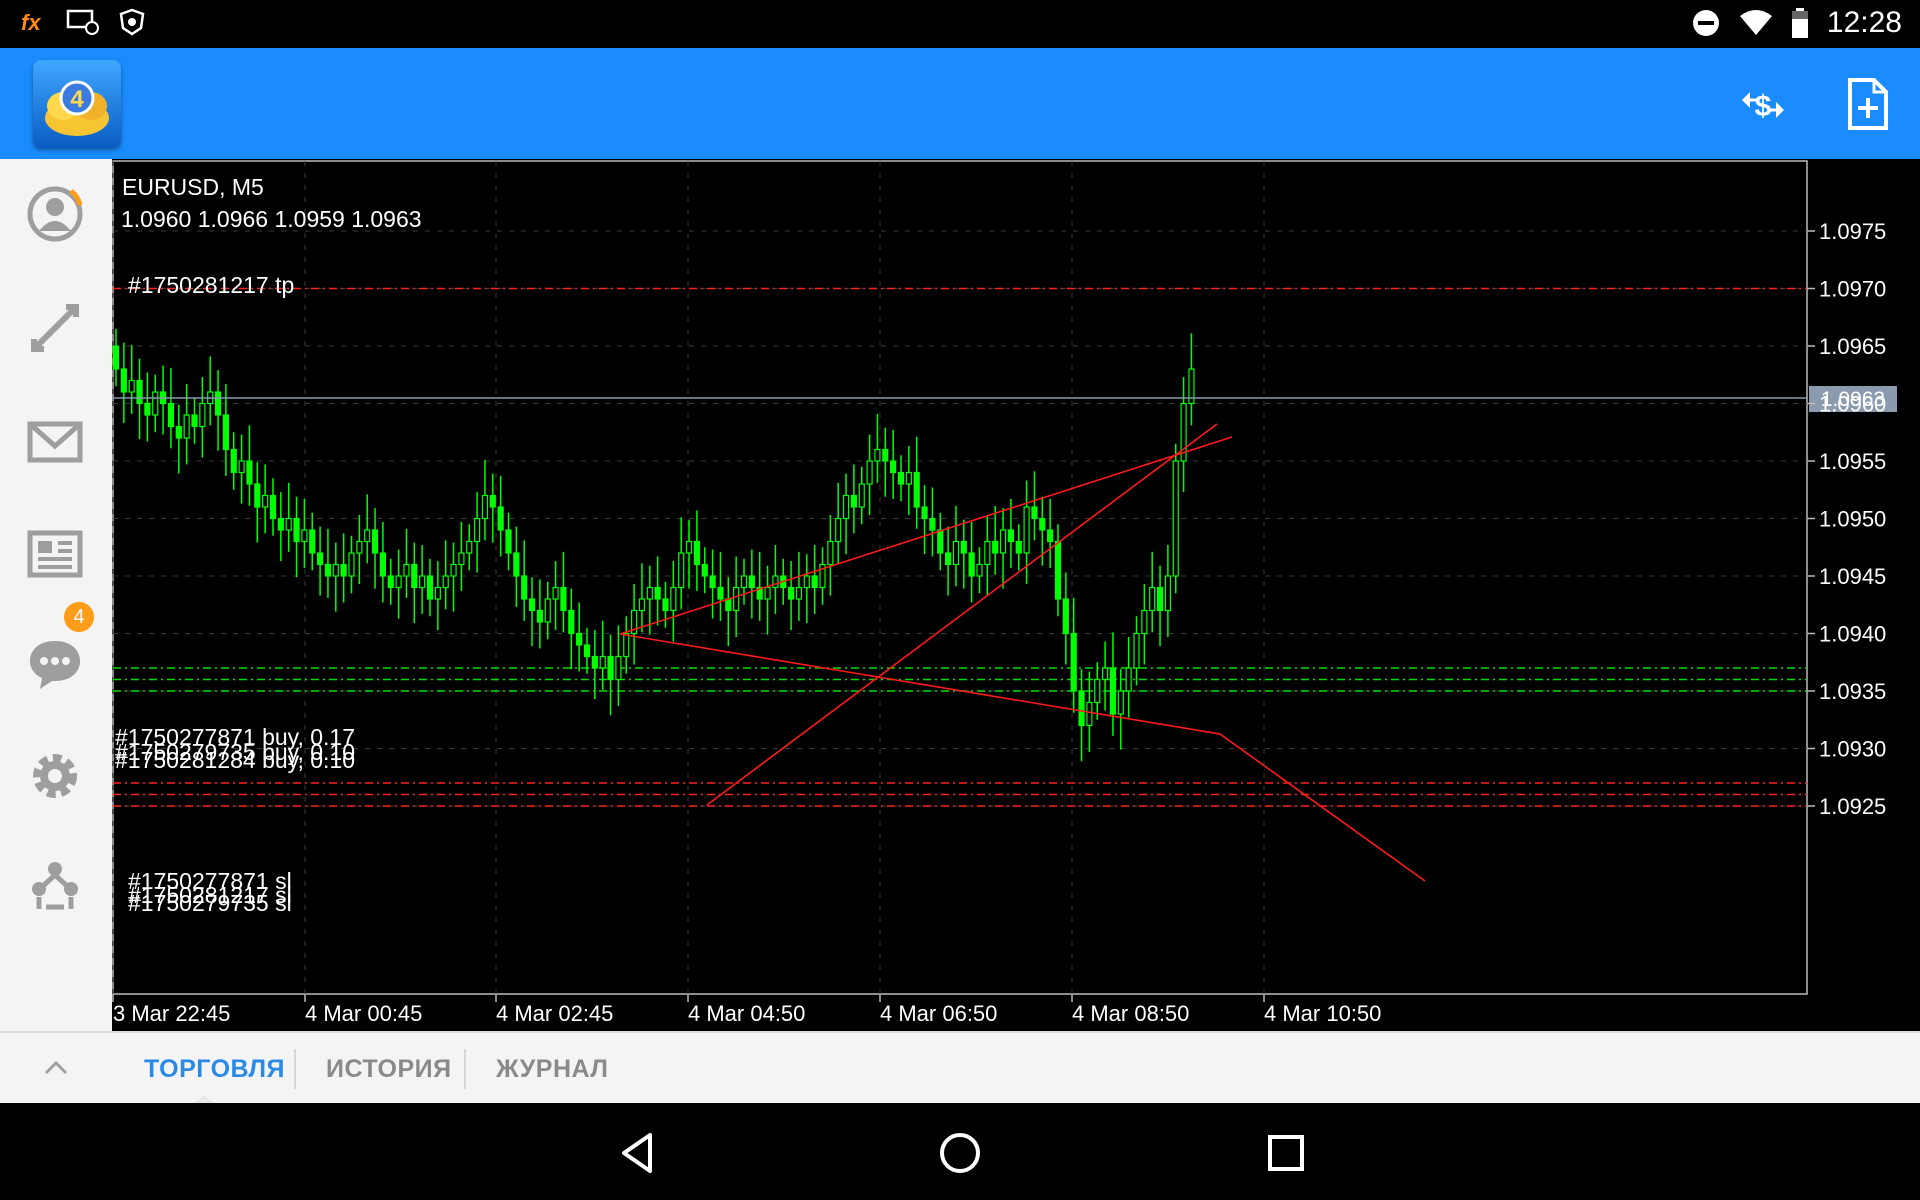 This screenshot has height=1200, width=1920. I want to click on x-tick-label: 4 Mar 08:50, so click(1130, 1013).